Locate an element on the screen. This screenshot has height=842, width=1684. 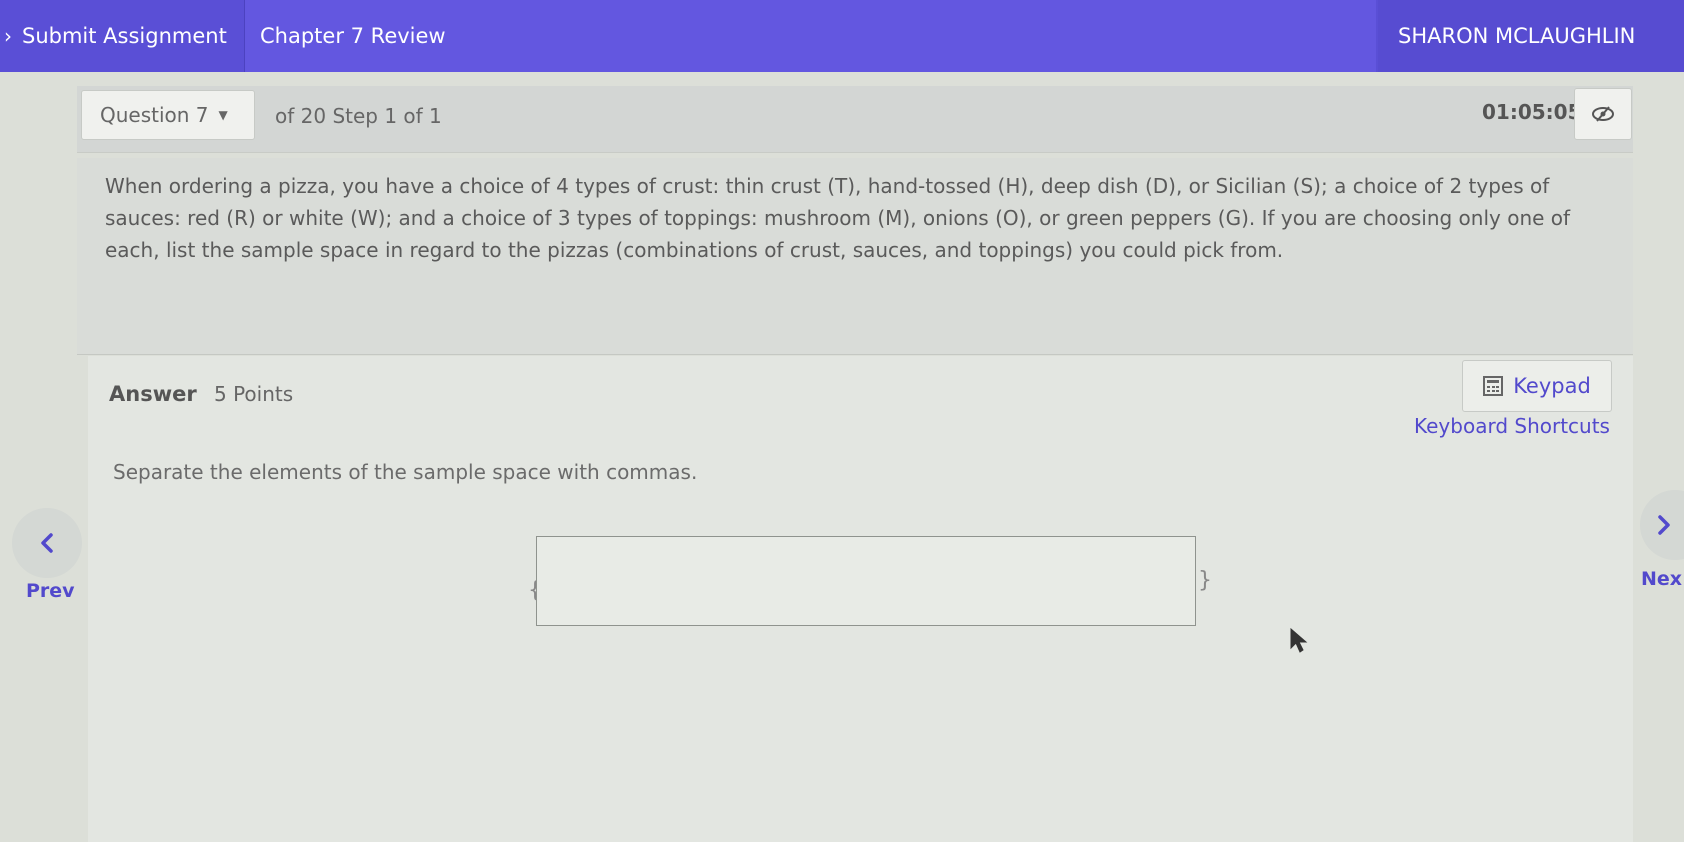
question-dropdown: Question 7 ▼ is located at coordinates (168, 115).